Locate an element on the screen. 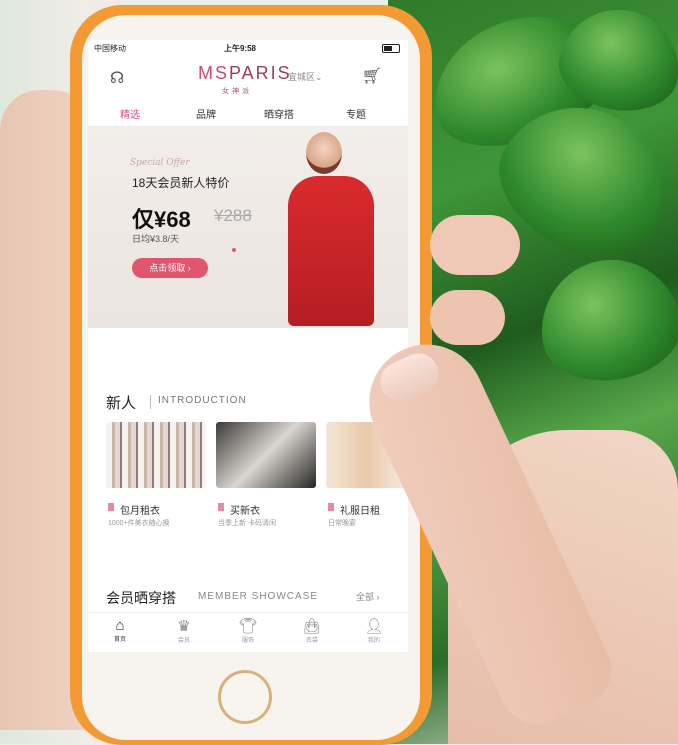  claim-button: 点击领取 › is located at coordinates (170, 268).